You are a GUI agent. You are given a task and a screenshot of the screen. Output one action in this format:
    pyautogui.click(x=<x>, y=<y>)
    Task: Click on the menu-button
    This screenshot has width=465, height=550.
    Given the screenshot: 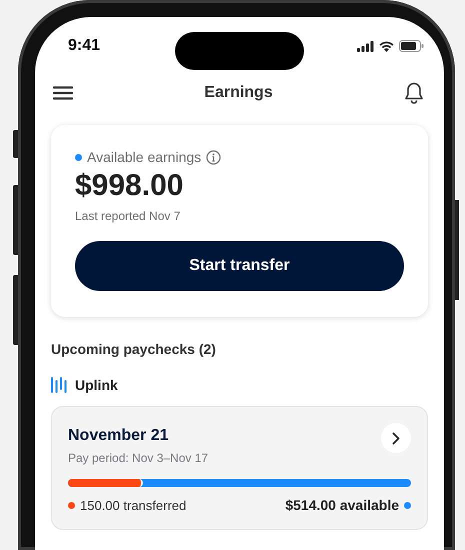 What is the action you would take?
    pyautogui.click(x=63, y=93)
    